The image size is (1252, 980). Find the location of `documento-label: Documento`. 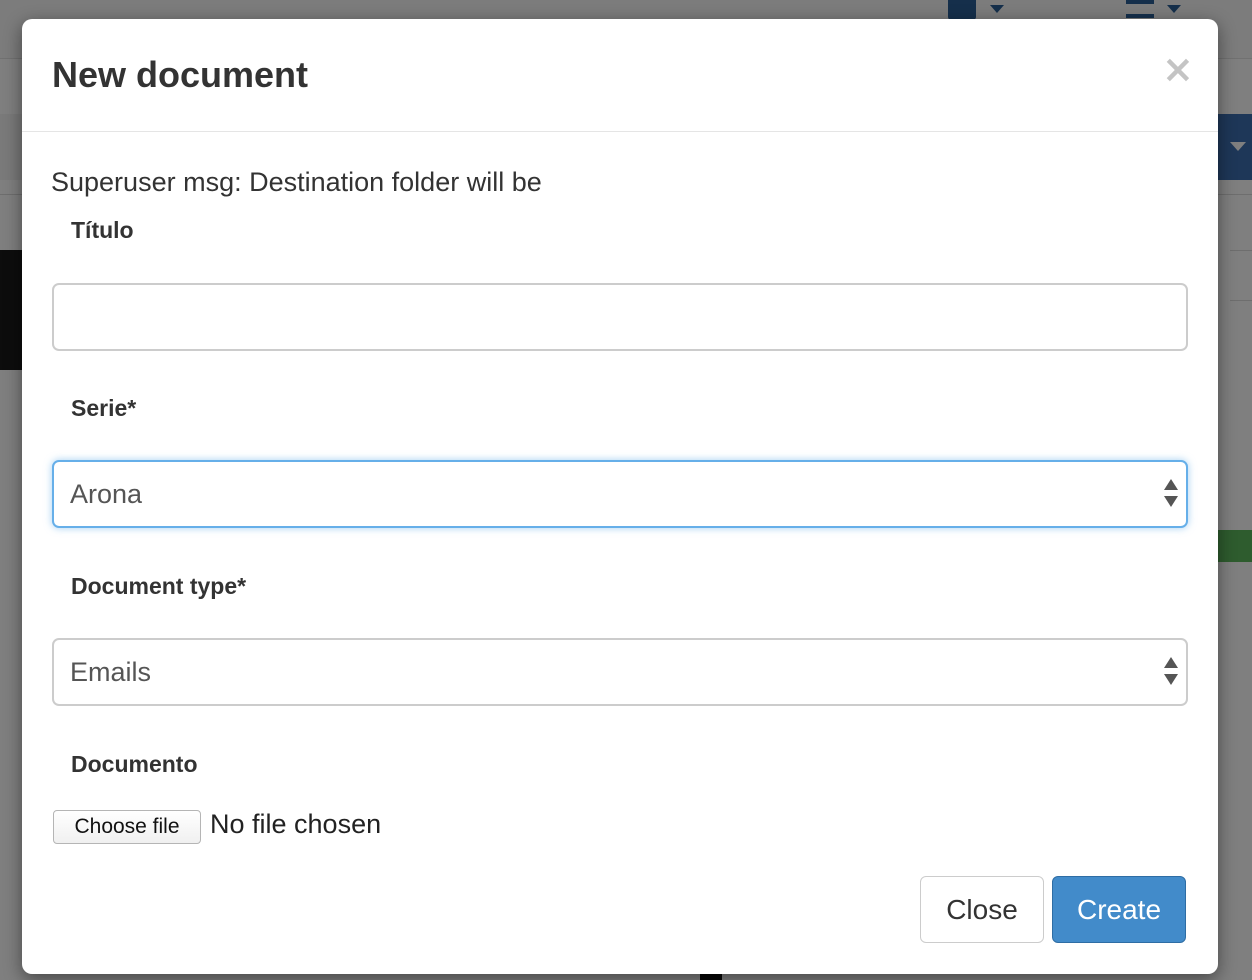

documento-label: Documento is located at coordinates (134, 764).